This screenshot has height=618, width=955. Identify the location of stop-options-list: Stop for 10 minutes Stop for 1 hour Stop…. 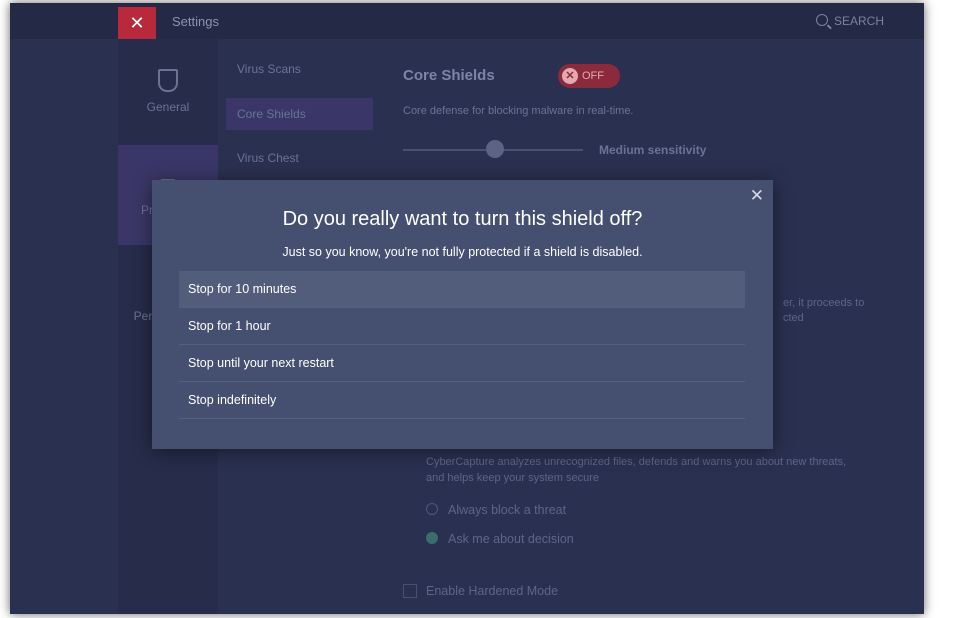
(462, 345).